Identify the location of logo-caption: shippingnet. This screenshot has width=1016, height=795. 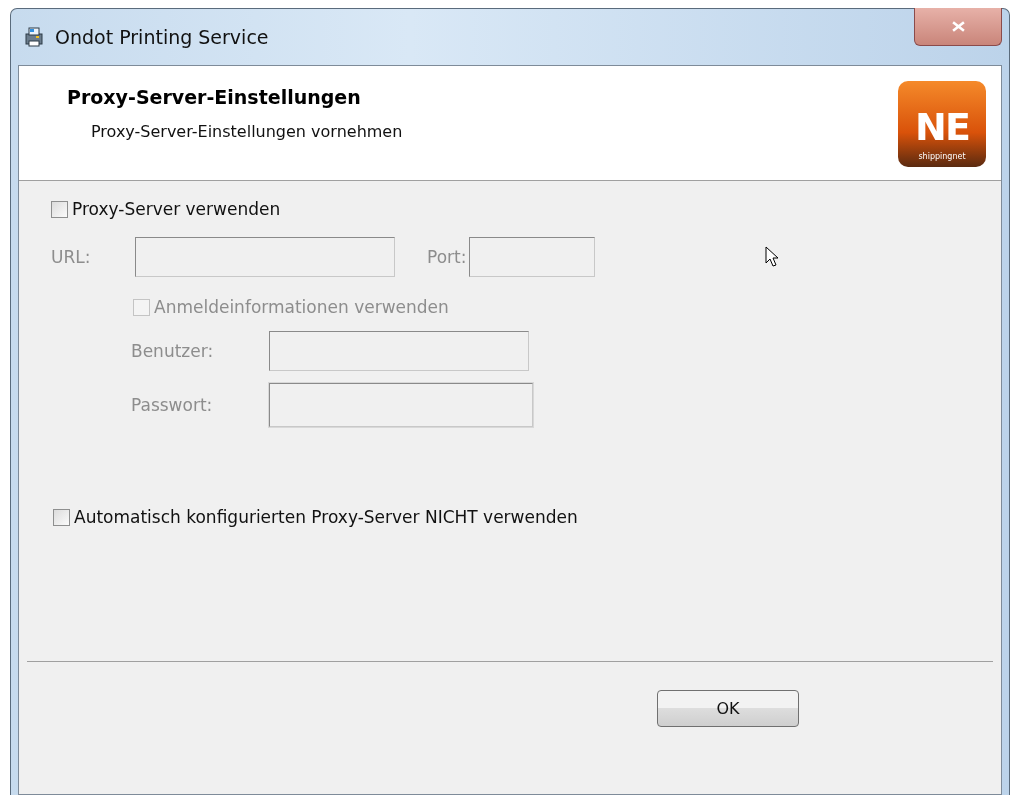
(942, 156).